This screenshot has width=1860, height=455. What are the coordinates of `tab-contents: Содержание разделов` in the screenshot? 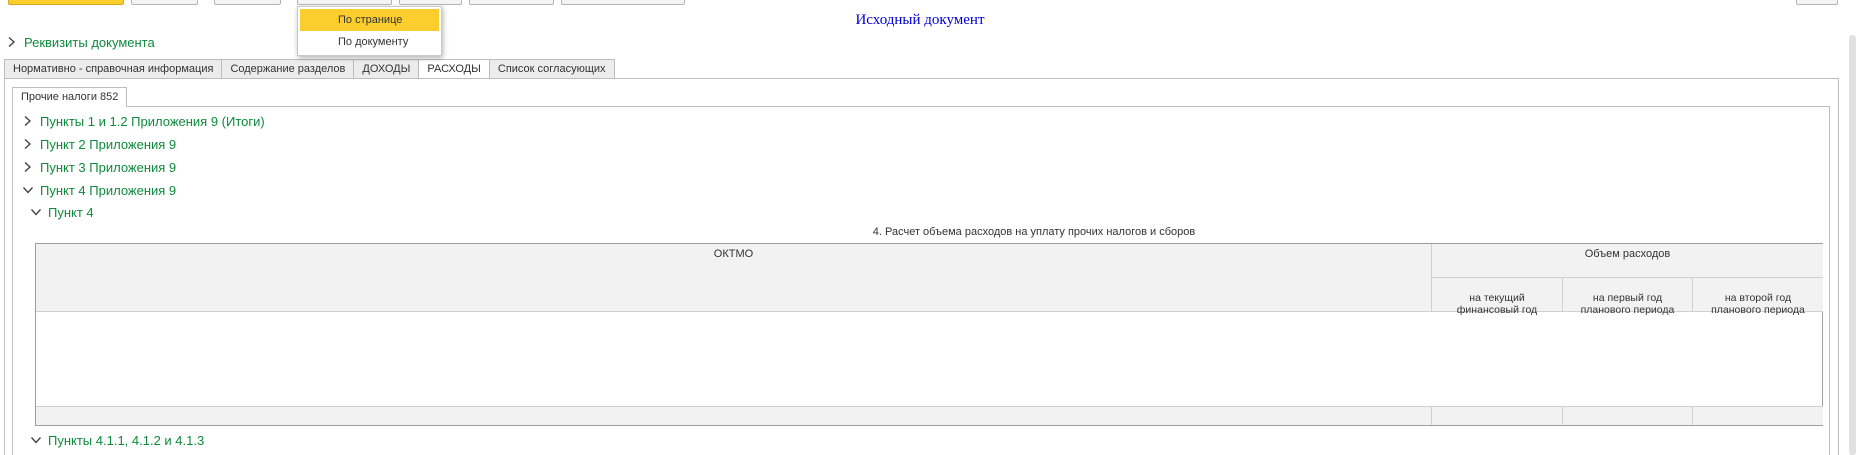 It's located at (287, 69).